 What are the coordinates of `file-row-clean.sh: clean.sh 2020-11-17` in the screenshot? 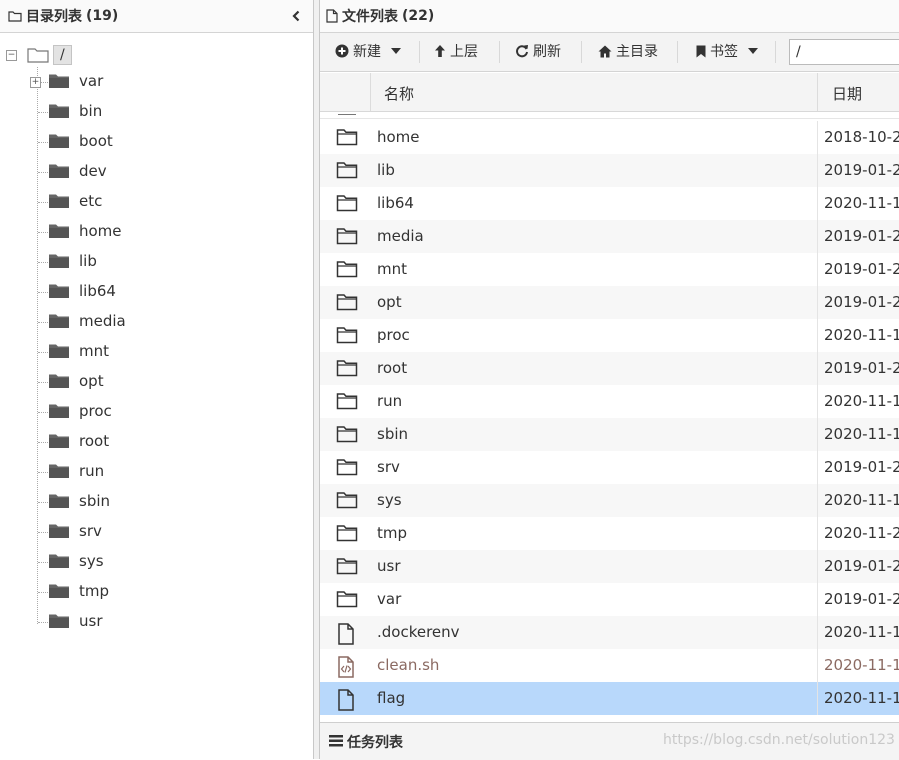 It's located at (609, 665).